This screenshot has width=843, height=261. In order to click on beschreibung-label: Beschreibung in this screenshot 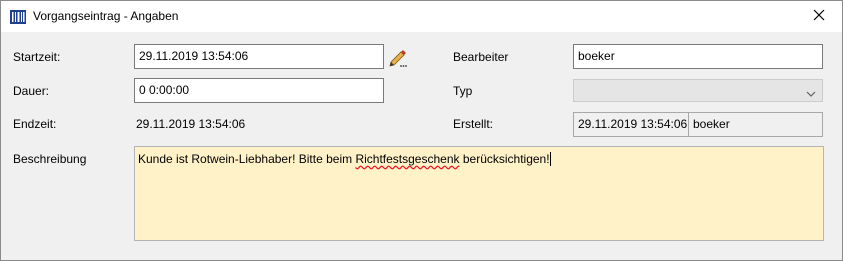, I will do `click(50, 159)`.